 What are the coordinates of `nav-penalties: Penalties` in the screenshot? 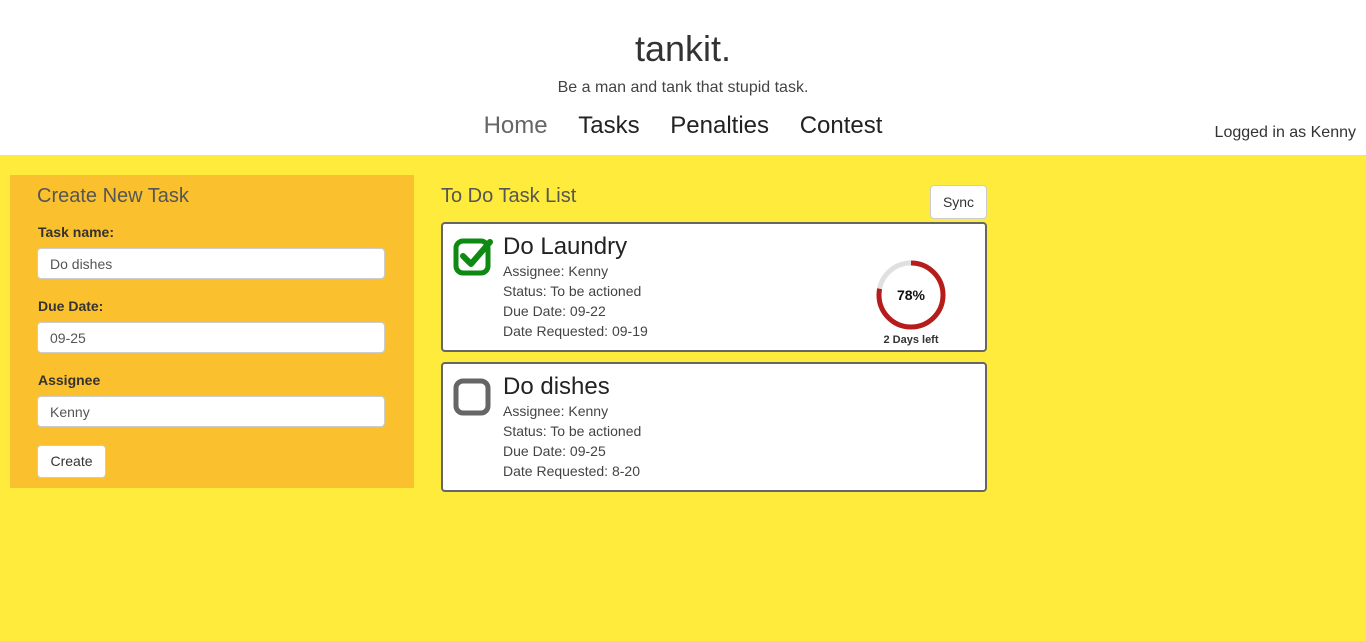 It's located at (719, 126).